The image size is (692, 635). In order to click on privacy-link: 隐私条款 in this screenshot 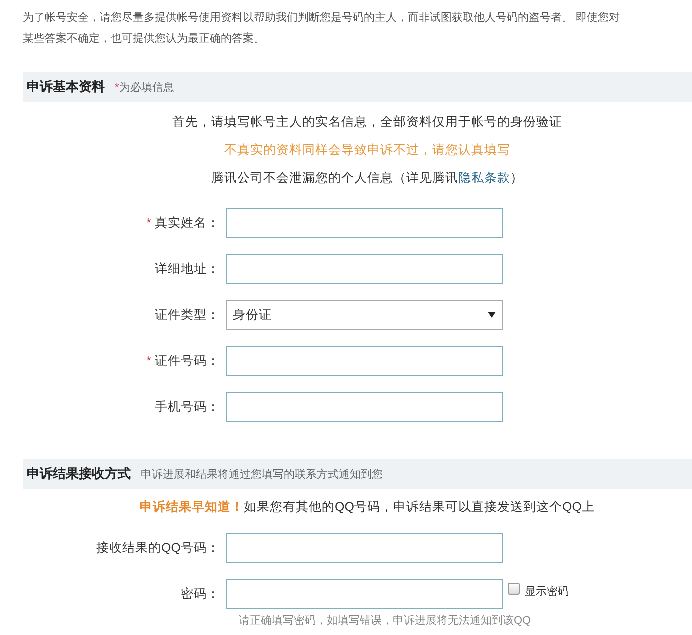, I will do `click(484, 178)`.